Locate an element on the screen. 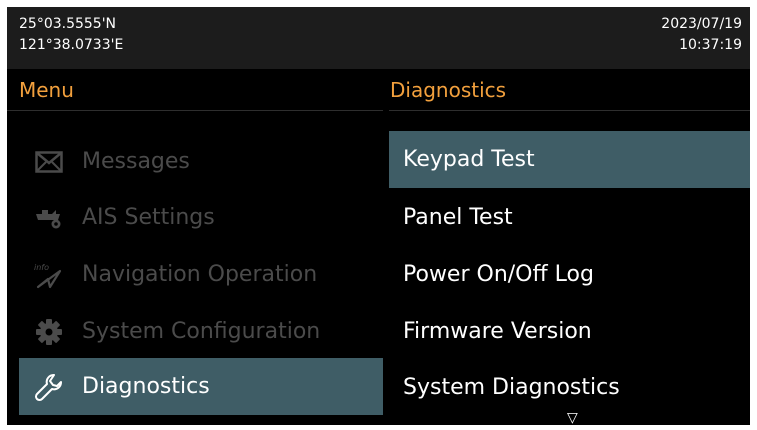 Image resolution: width=757 pixels, height=430 pixels. diagnostics-item-label: System Diagnostics is located at coordinates (511, 387).